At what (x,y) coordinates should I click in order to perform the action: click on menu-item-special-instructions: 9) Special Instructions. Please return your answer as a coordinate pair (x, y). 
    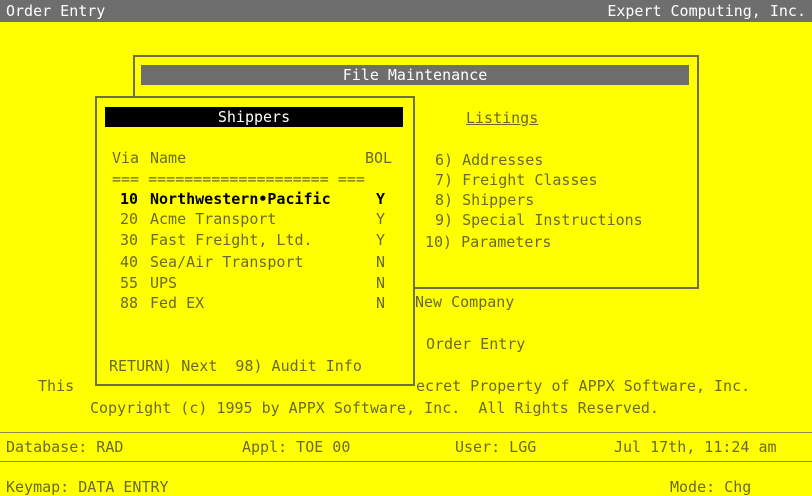
    Looking at the image, I should click on (539, 220).